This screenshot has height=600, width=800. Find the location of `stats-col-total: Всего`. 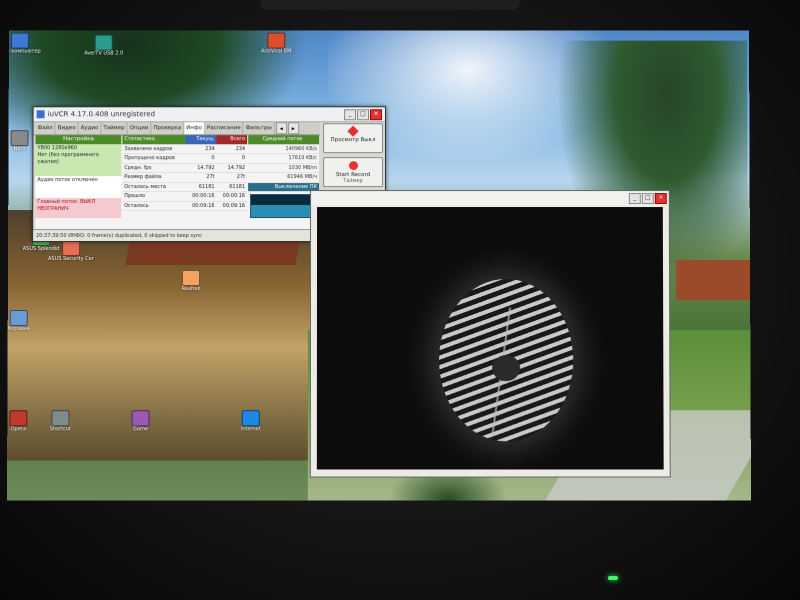

stats-col-total: Всего is located at coordinates (232, 139).